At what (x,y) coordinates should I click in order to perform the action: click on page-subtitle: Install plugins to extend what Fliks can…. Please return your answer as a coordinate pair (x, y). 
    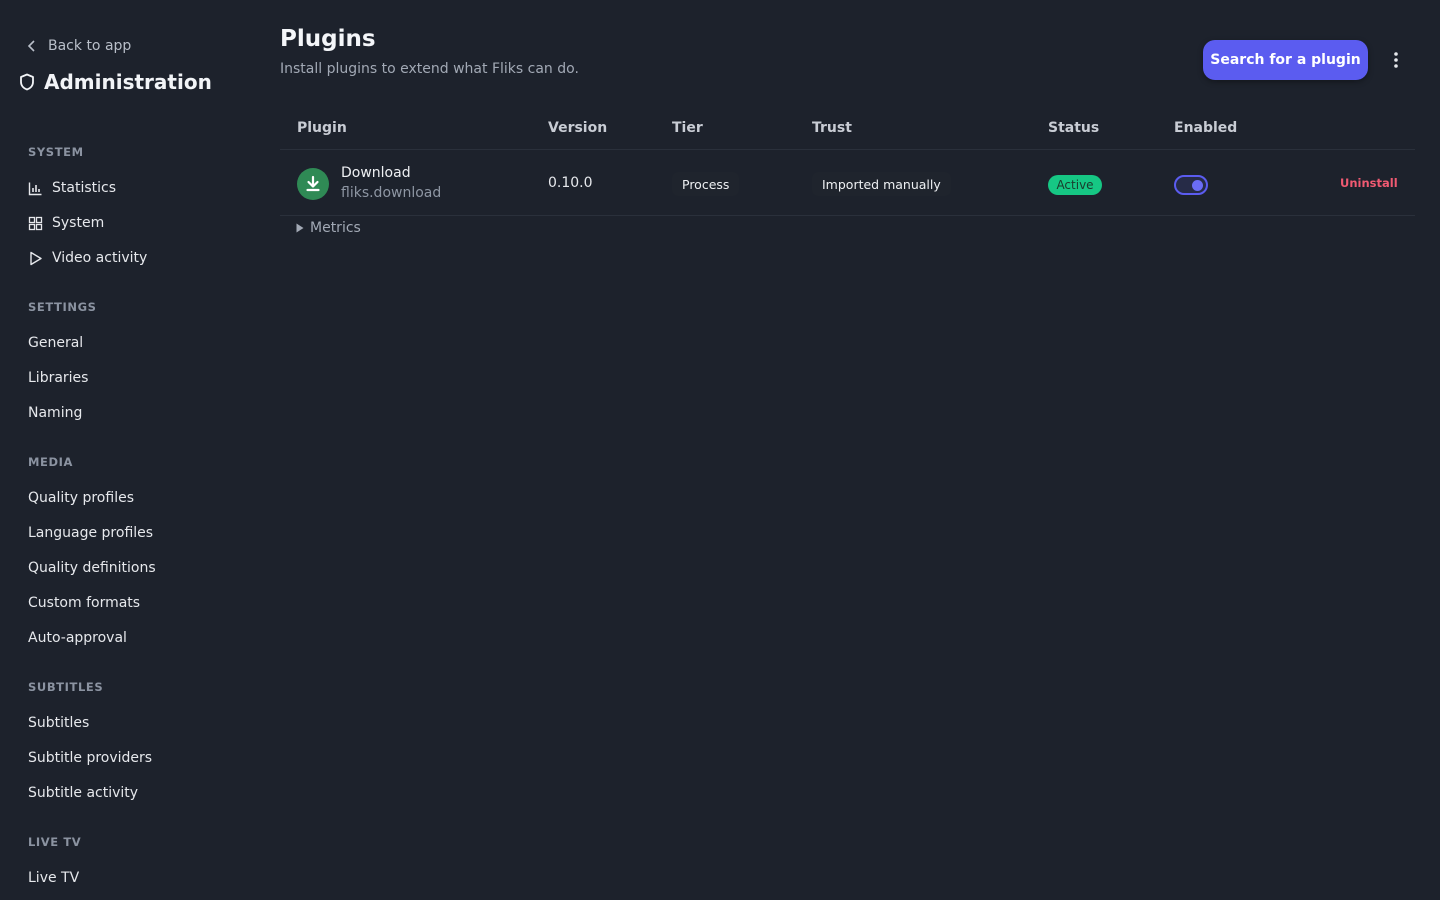
    Looking at the image, I should click on (429, 69).